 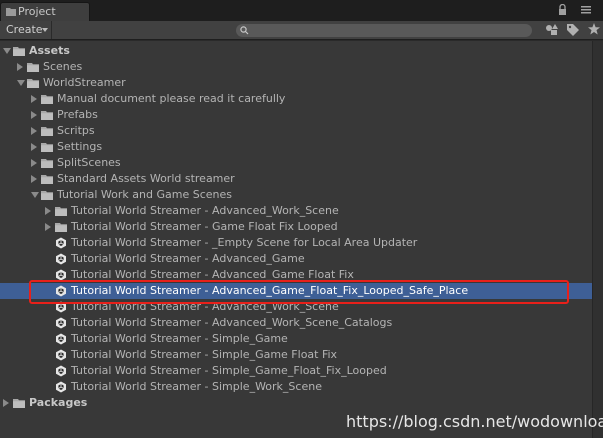 I want to click on folder-row: Assets, so click(x=296, y=51).